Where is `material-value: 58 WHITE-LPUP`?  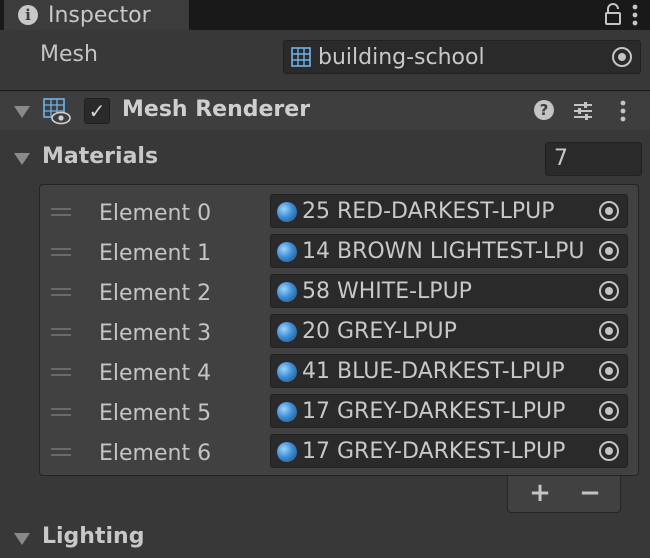 material-value: 58 WHITE-LPUP is located at coordinates (387, 291).